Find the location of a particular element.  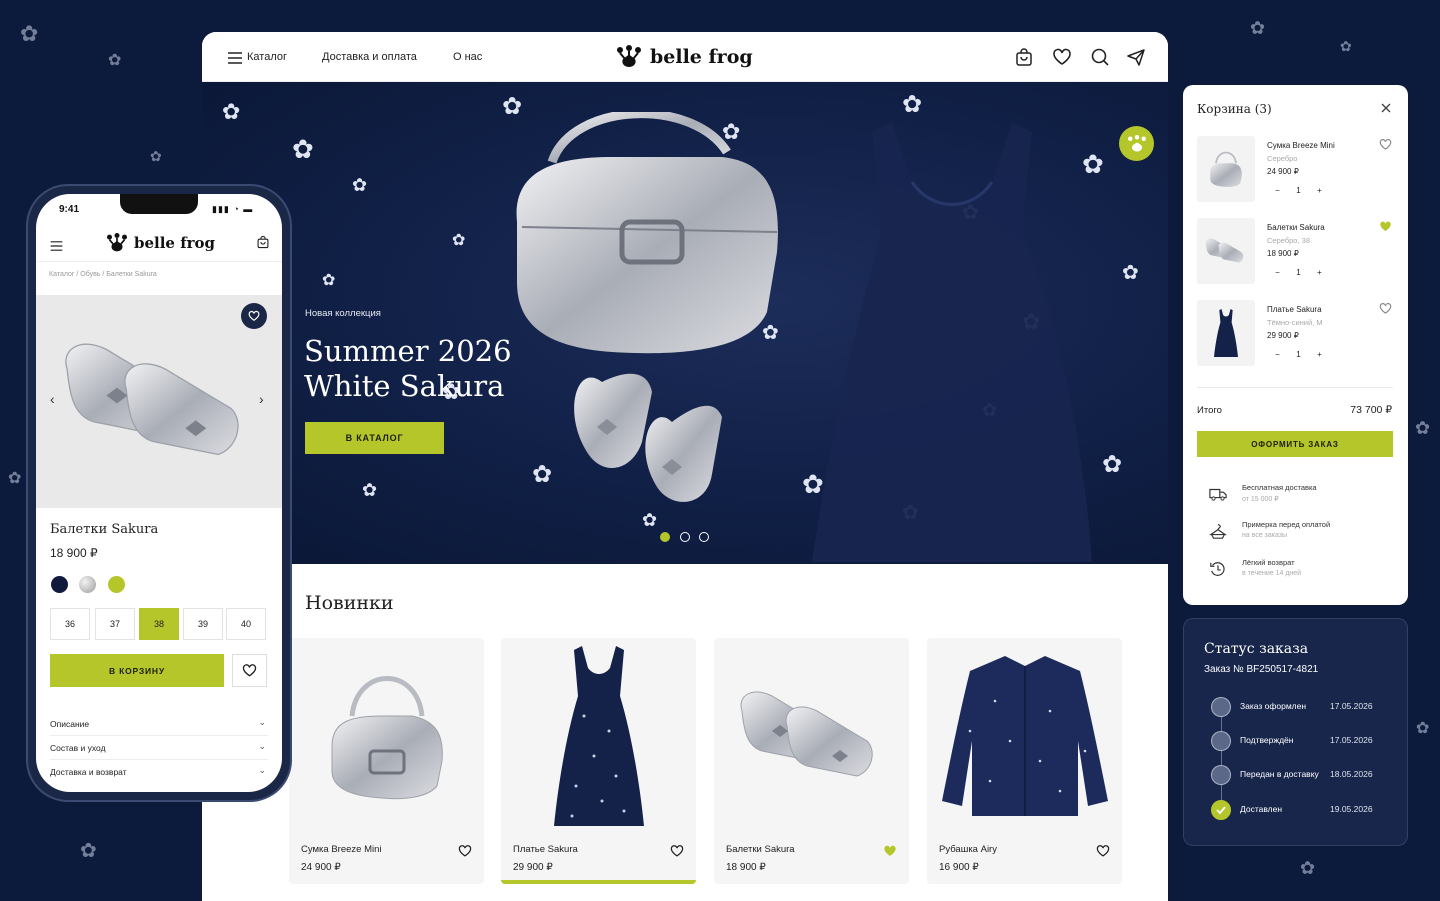

frog-badge-icon is located at coordinates (1136, 143).